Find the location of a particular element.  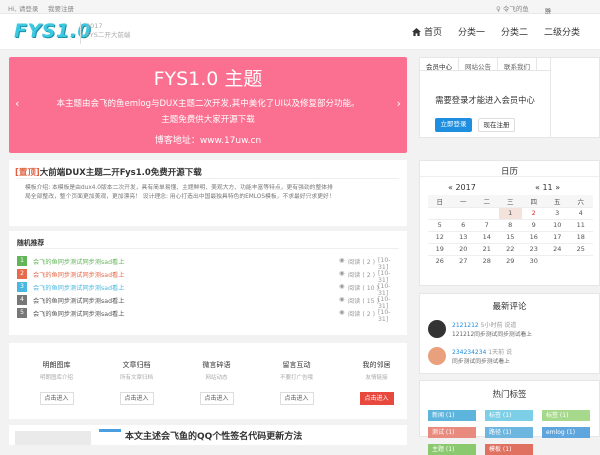

tag-item: 新闻 (1) is located at coordinates (452, 415).